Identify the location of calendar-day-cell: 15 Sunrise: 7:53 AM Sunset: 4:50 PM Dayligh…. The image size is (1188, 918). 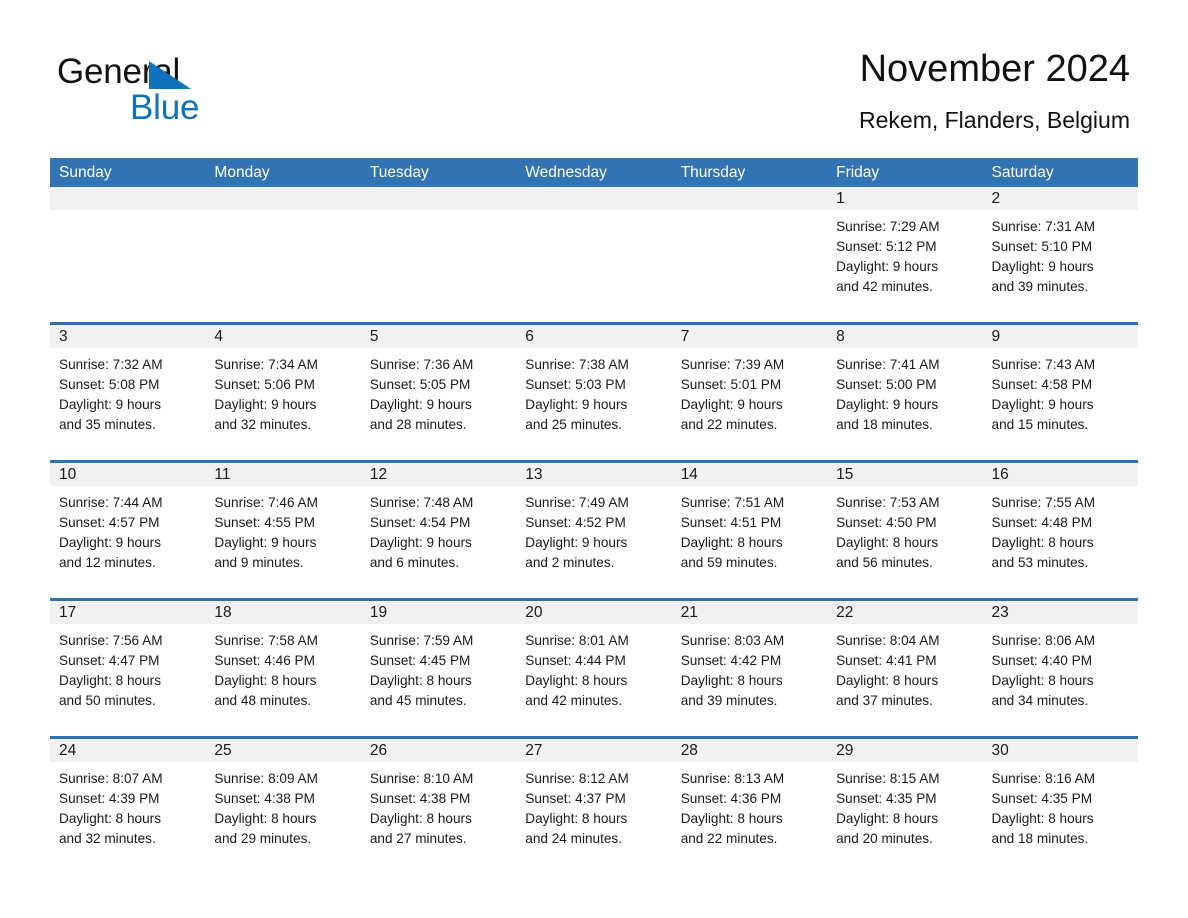
(905, 530).